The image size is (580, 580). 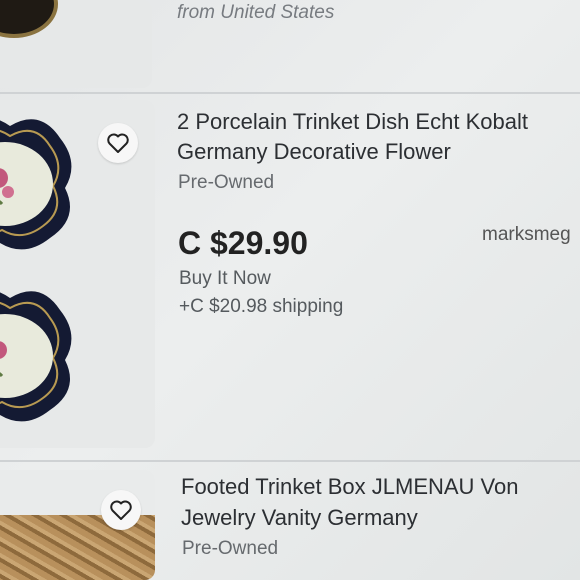 What do you see at coordinates (352, 121) in the screenshot?
I see `listing-title-line1: 2 Porcelain Trinket Dish Echt Kobalt` at bounding box center [352, 121].